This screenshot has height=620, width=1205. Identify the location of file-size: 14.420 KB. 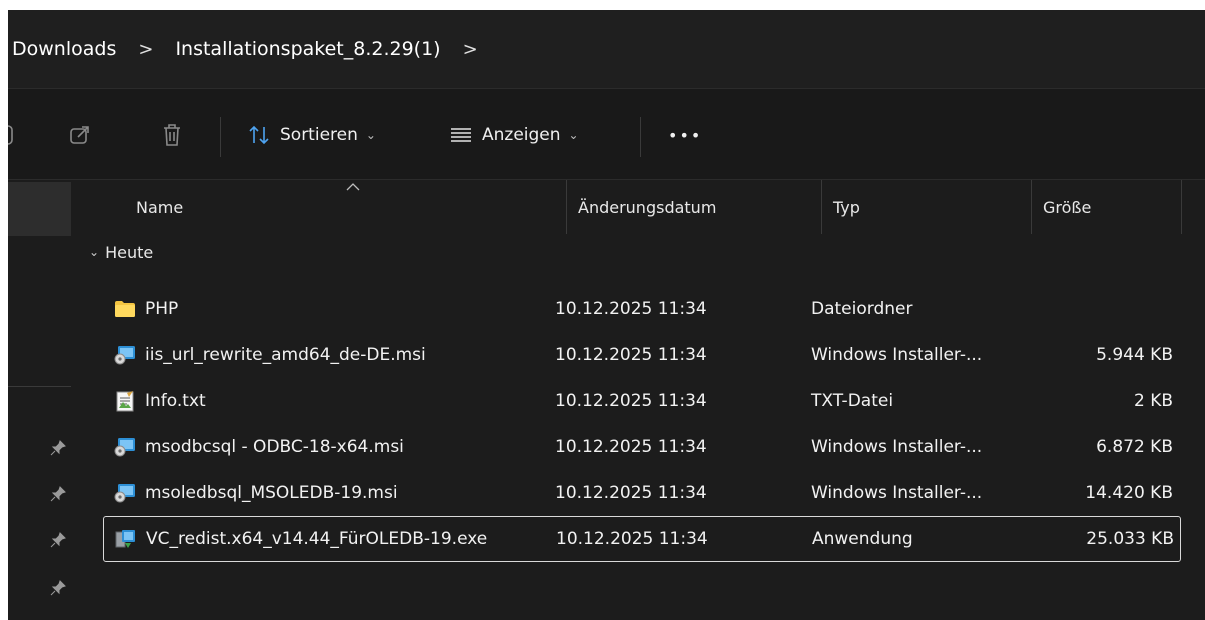
(1129, 493).